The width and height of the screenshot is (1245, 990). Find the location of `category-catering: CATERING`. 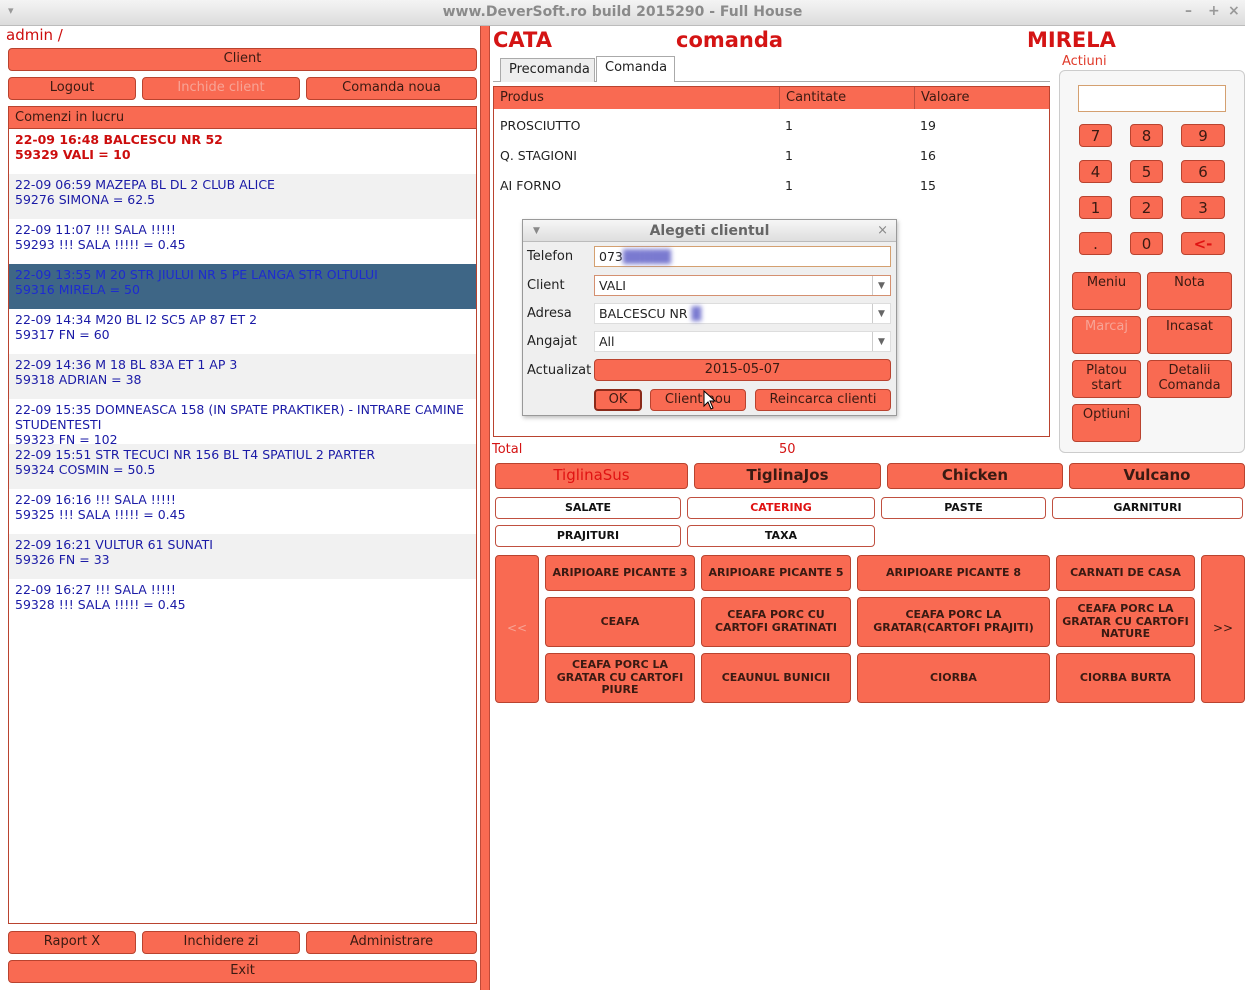

category-catering: CATERING is located at coordinates (781, 508).